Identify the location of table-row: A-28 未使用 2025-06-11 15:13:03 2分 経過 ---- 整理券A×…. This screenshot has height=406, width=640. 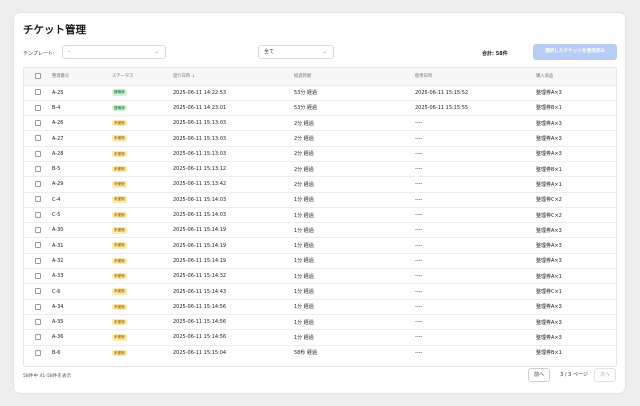
(320, 153).